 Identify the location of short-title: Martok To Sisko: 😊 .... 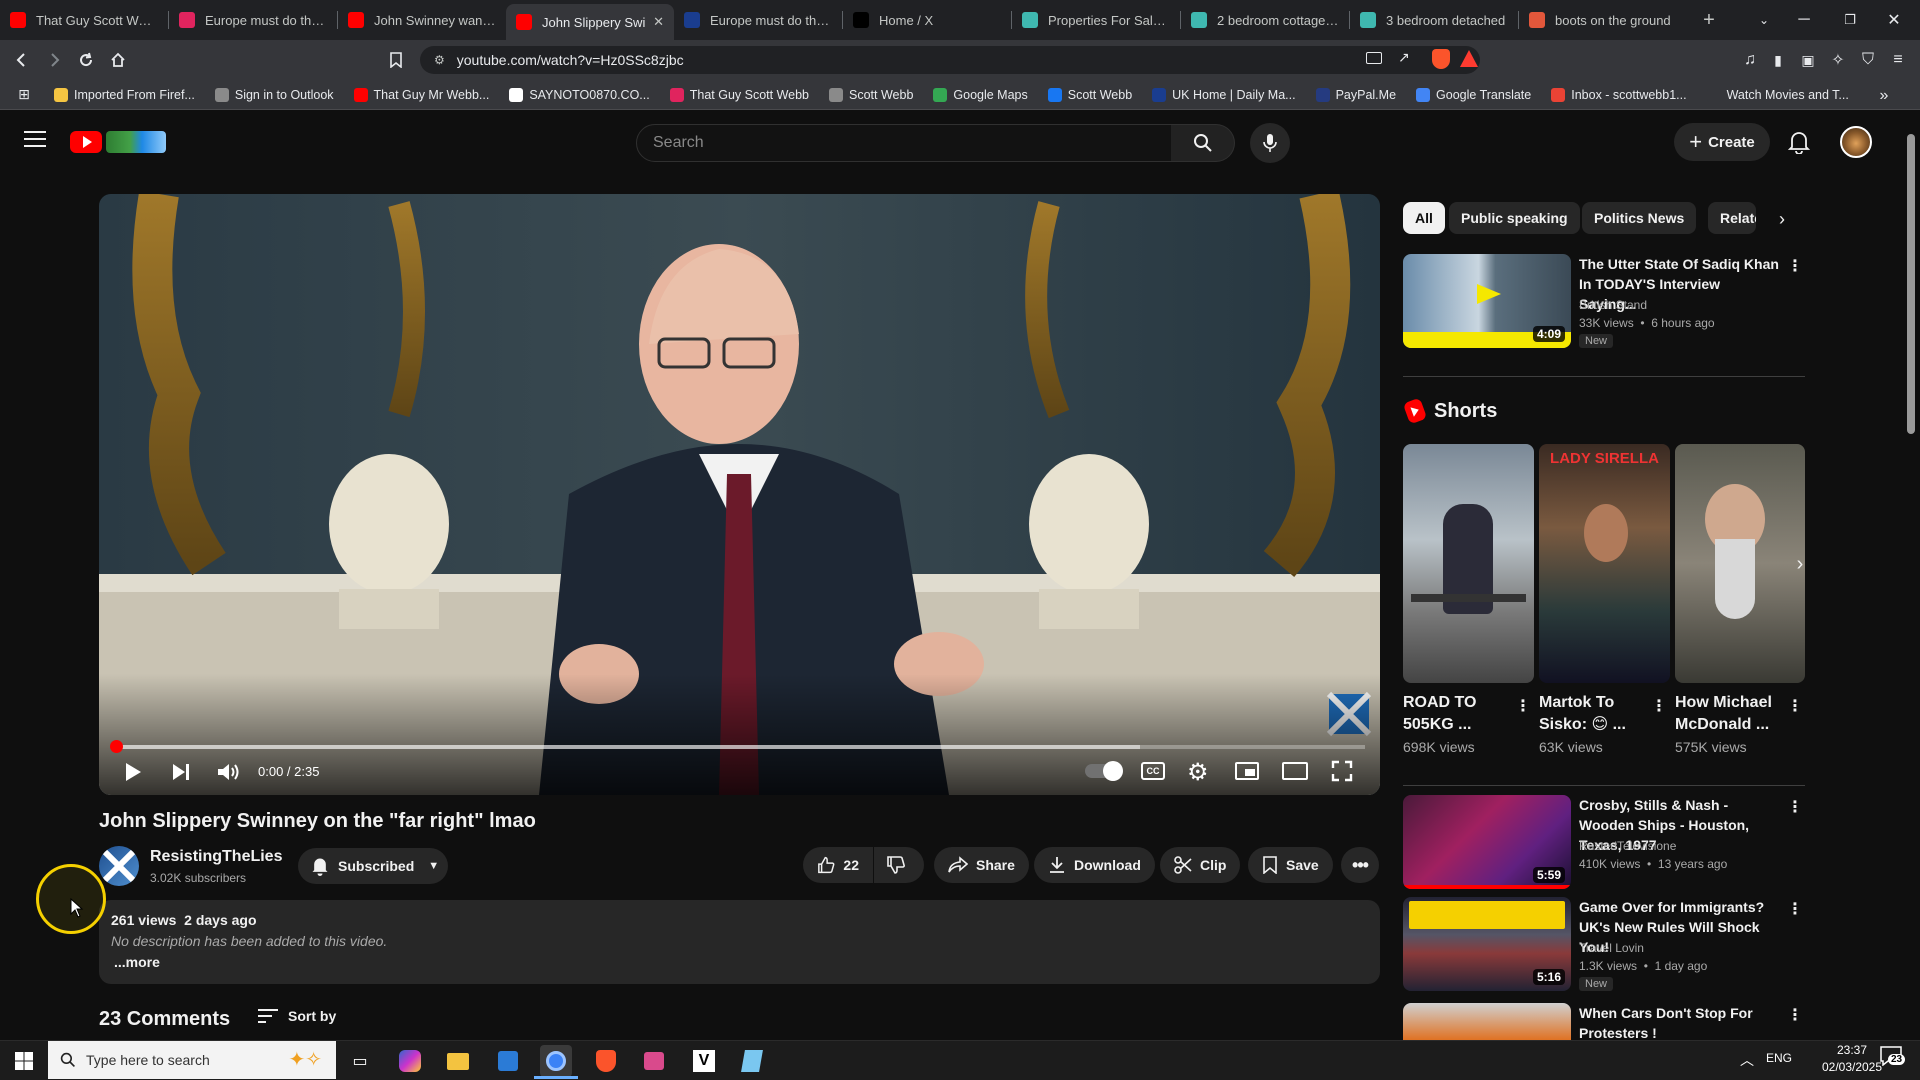
(1593, 714).